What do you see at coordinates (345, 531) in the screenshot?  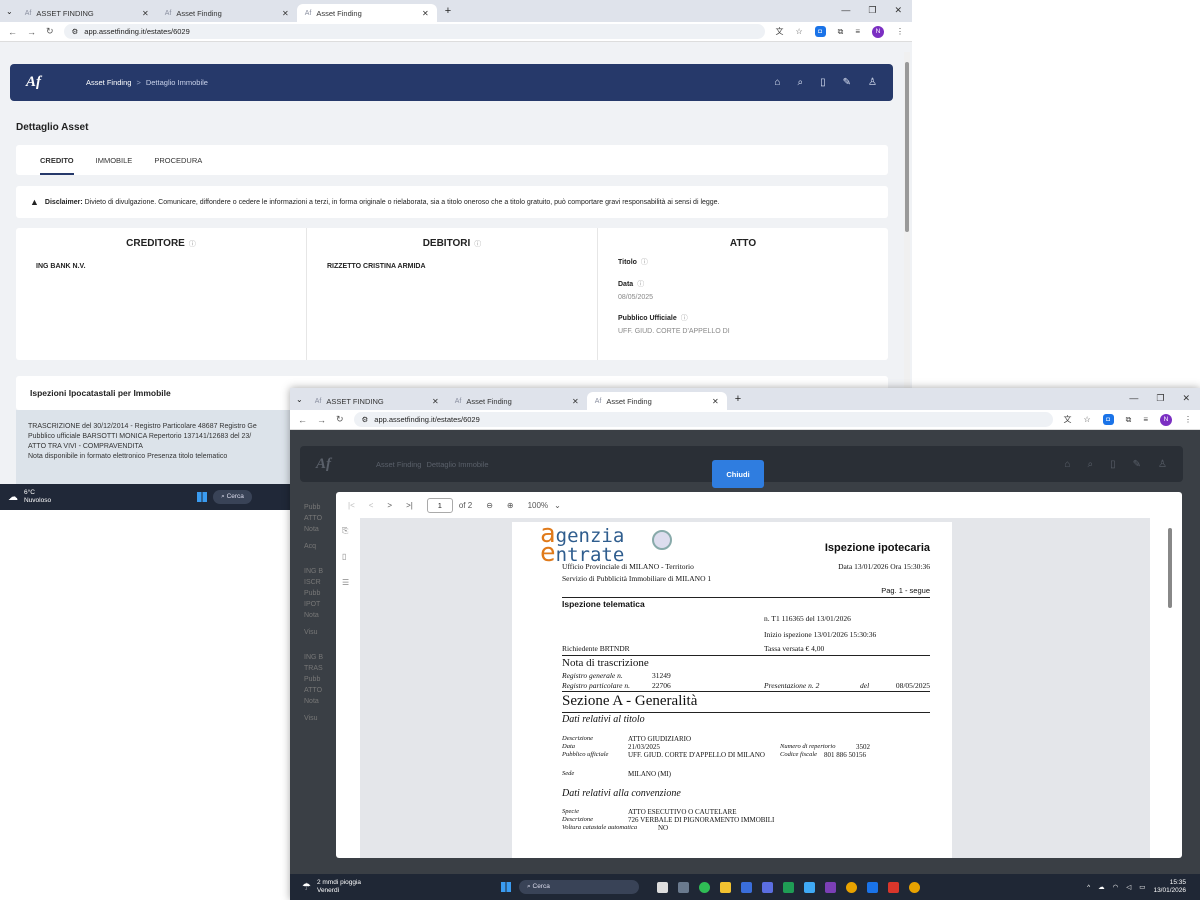 I see `thumbnail-icon: ⎘` at bounding box center [345, 531].